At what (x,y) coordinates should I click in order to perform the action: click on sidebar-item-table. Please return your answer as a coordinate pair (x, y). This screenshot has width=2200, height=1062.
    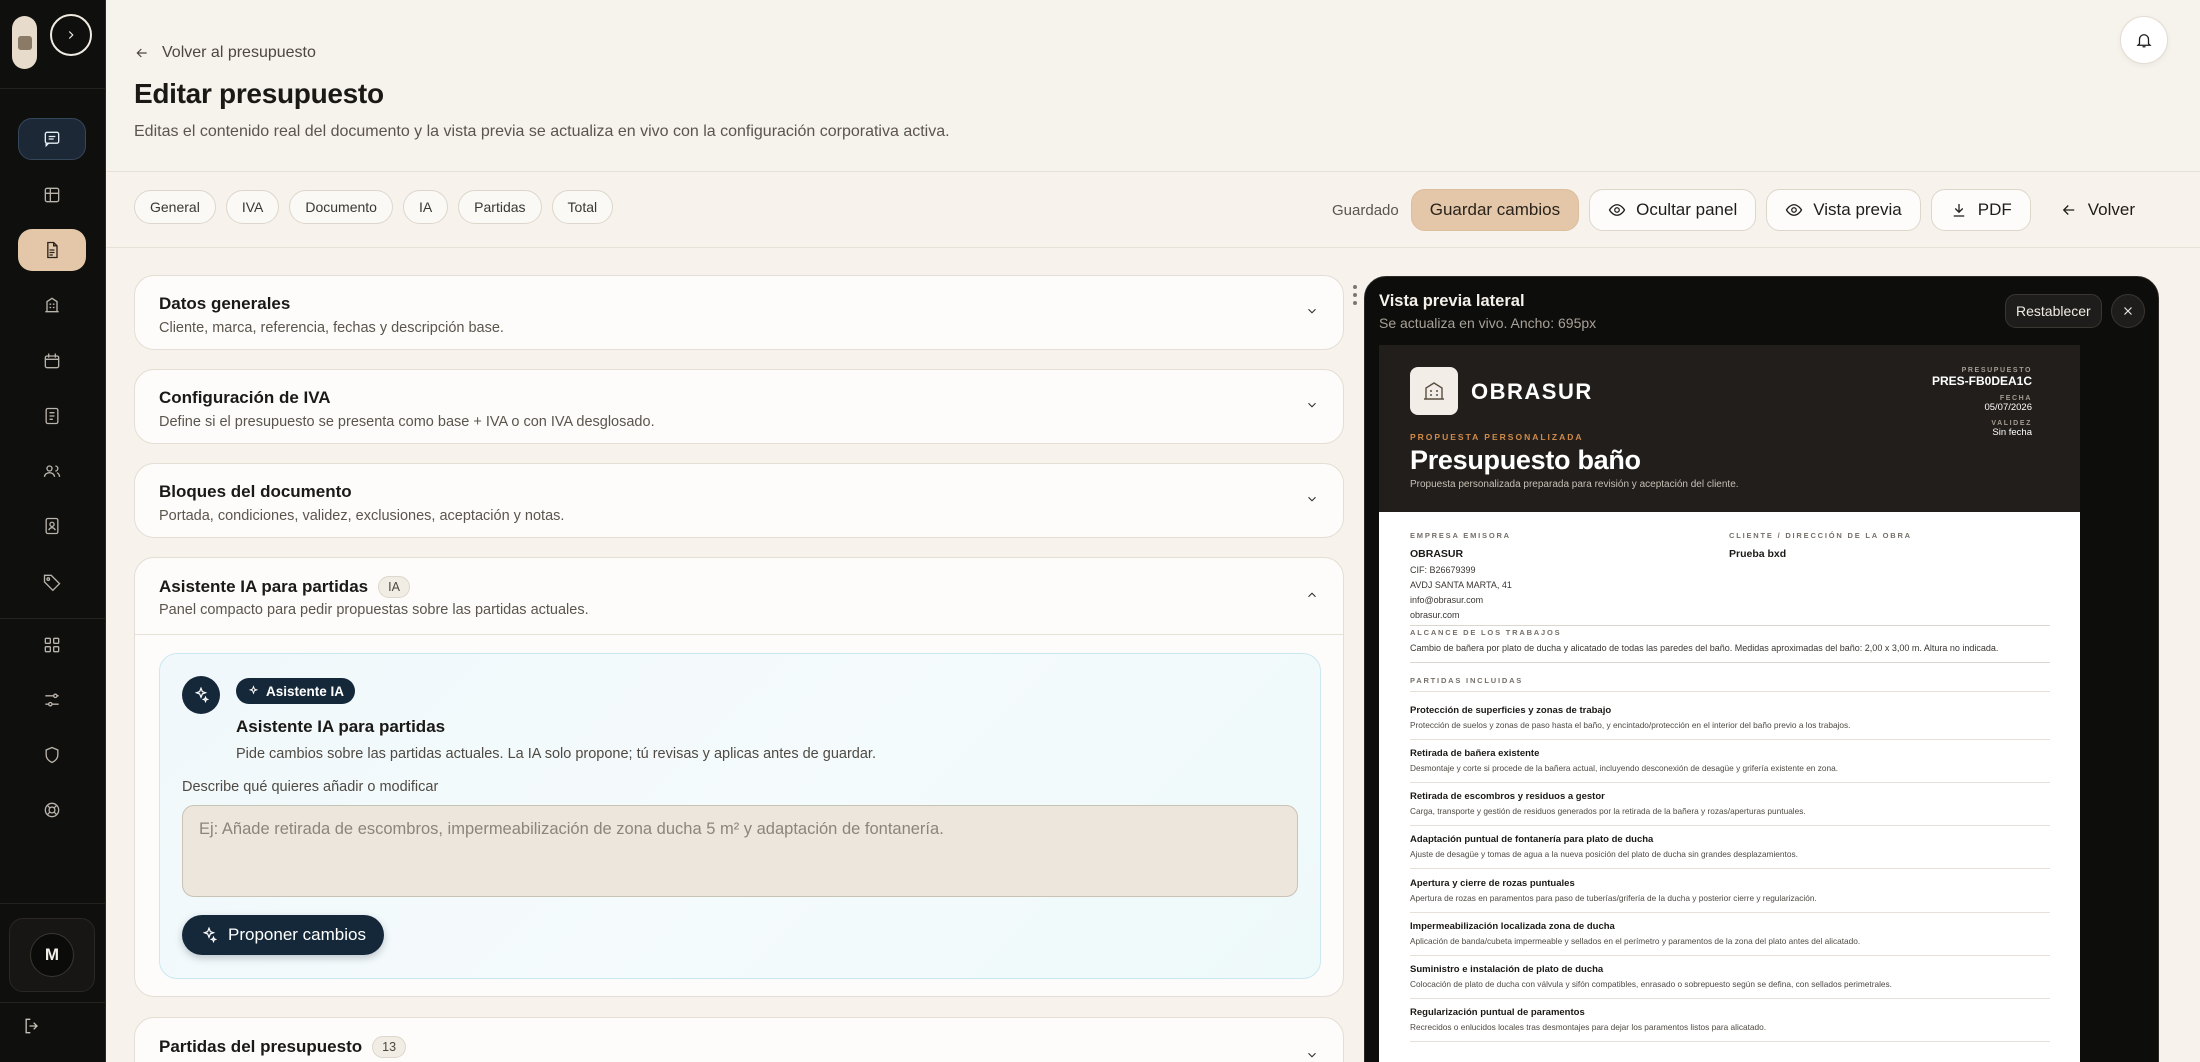
    Looking at the image, I should click on (52, 195).